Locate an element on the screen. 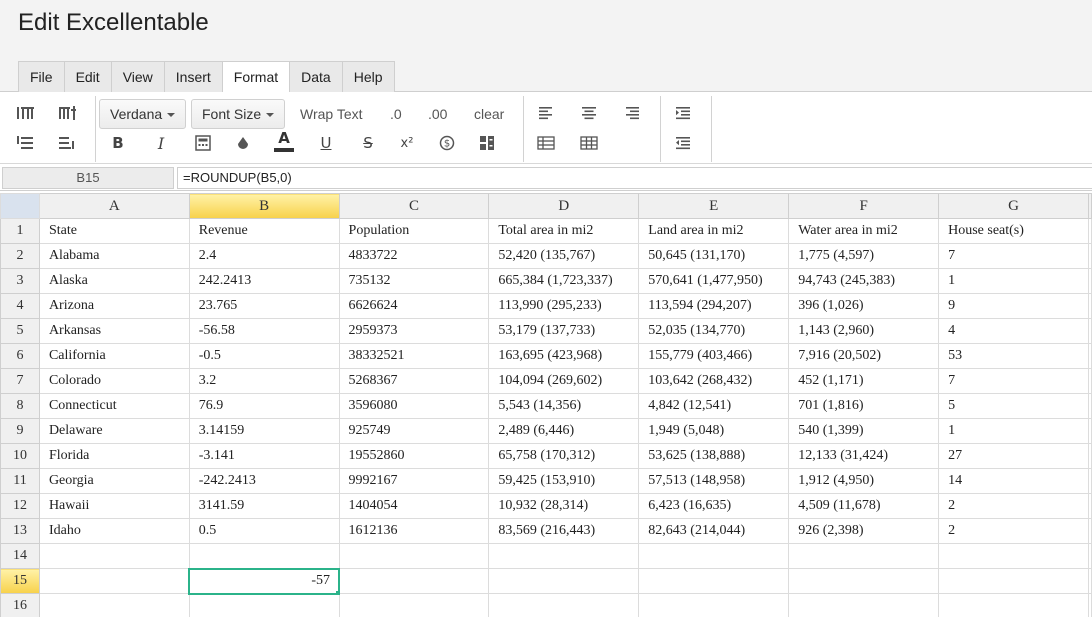 This screenshot has width=1092, height=617. cell-e12: 6,423 (16,635) is located at coordinates (714, 506).